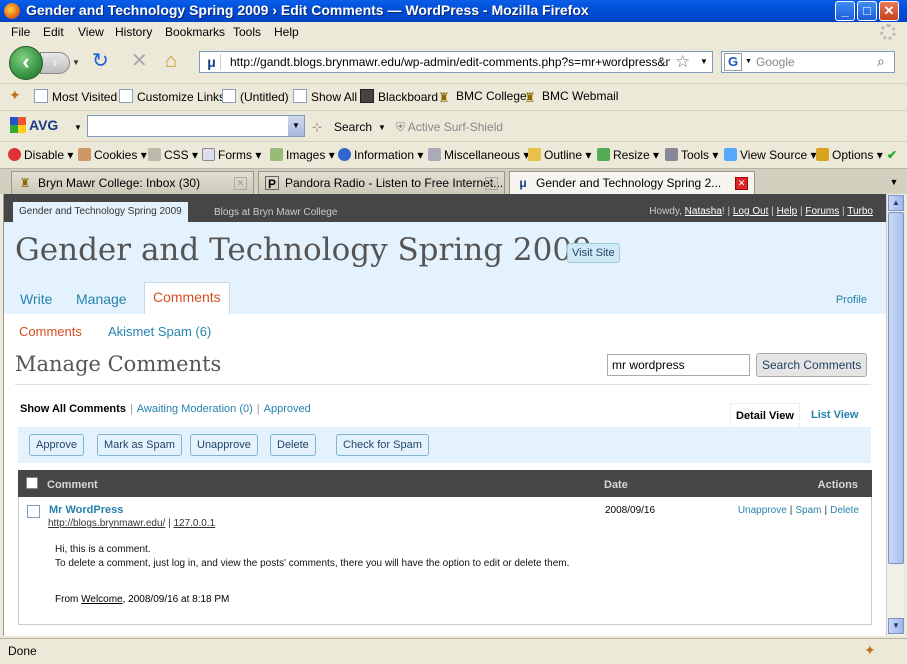 This screenshot has width=907, height=664. I want to click on wd-outline: Outline ▾, so click(559, 155).